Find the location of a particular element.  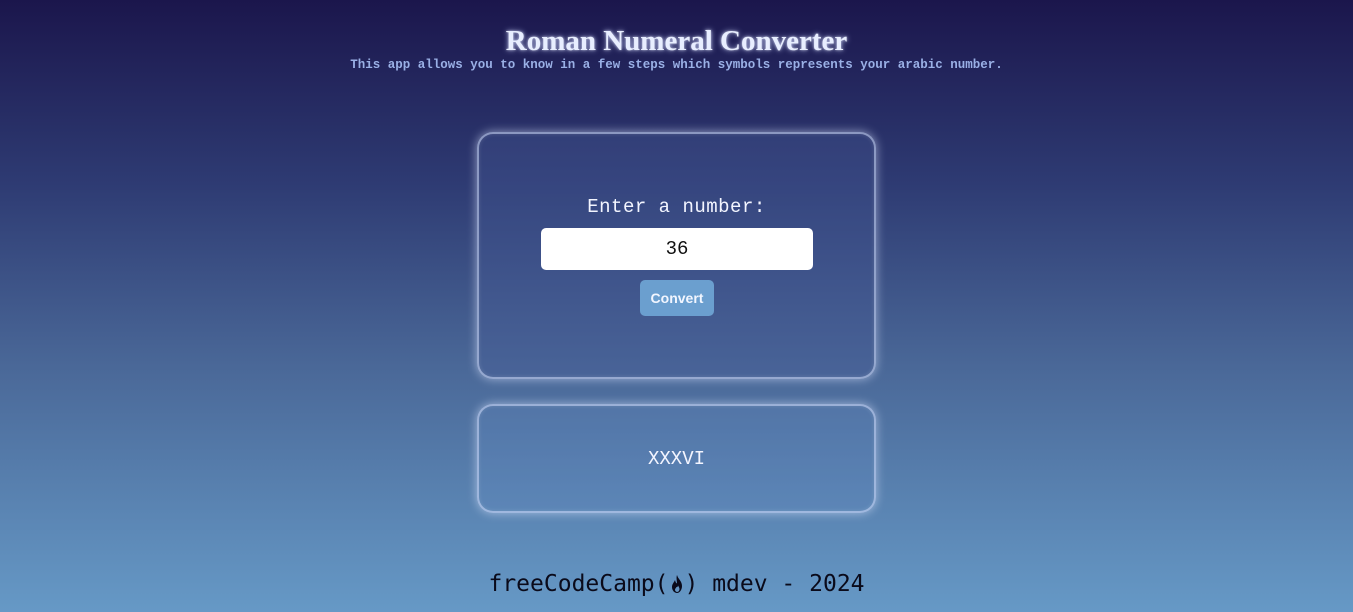

converter-form-card: Enter a number: Convert is located at coordinates (676, 255).